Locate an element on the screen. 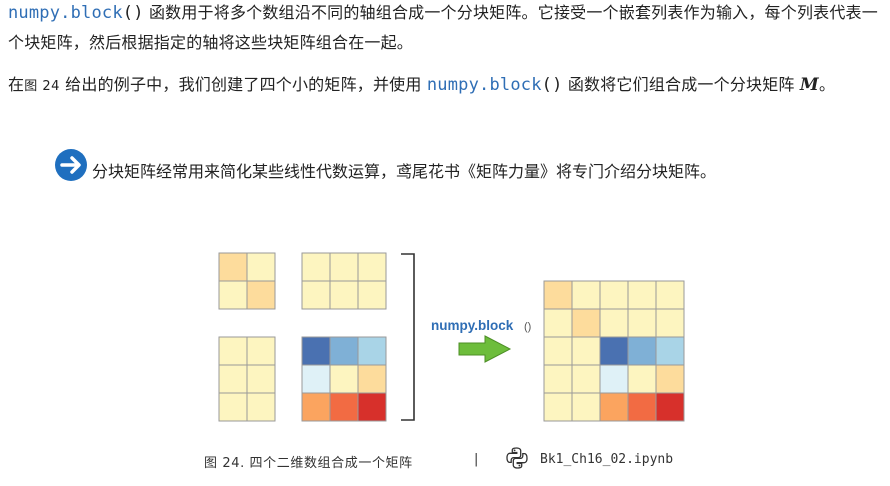  block-b is located at coordinates (344, 281).